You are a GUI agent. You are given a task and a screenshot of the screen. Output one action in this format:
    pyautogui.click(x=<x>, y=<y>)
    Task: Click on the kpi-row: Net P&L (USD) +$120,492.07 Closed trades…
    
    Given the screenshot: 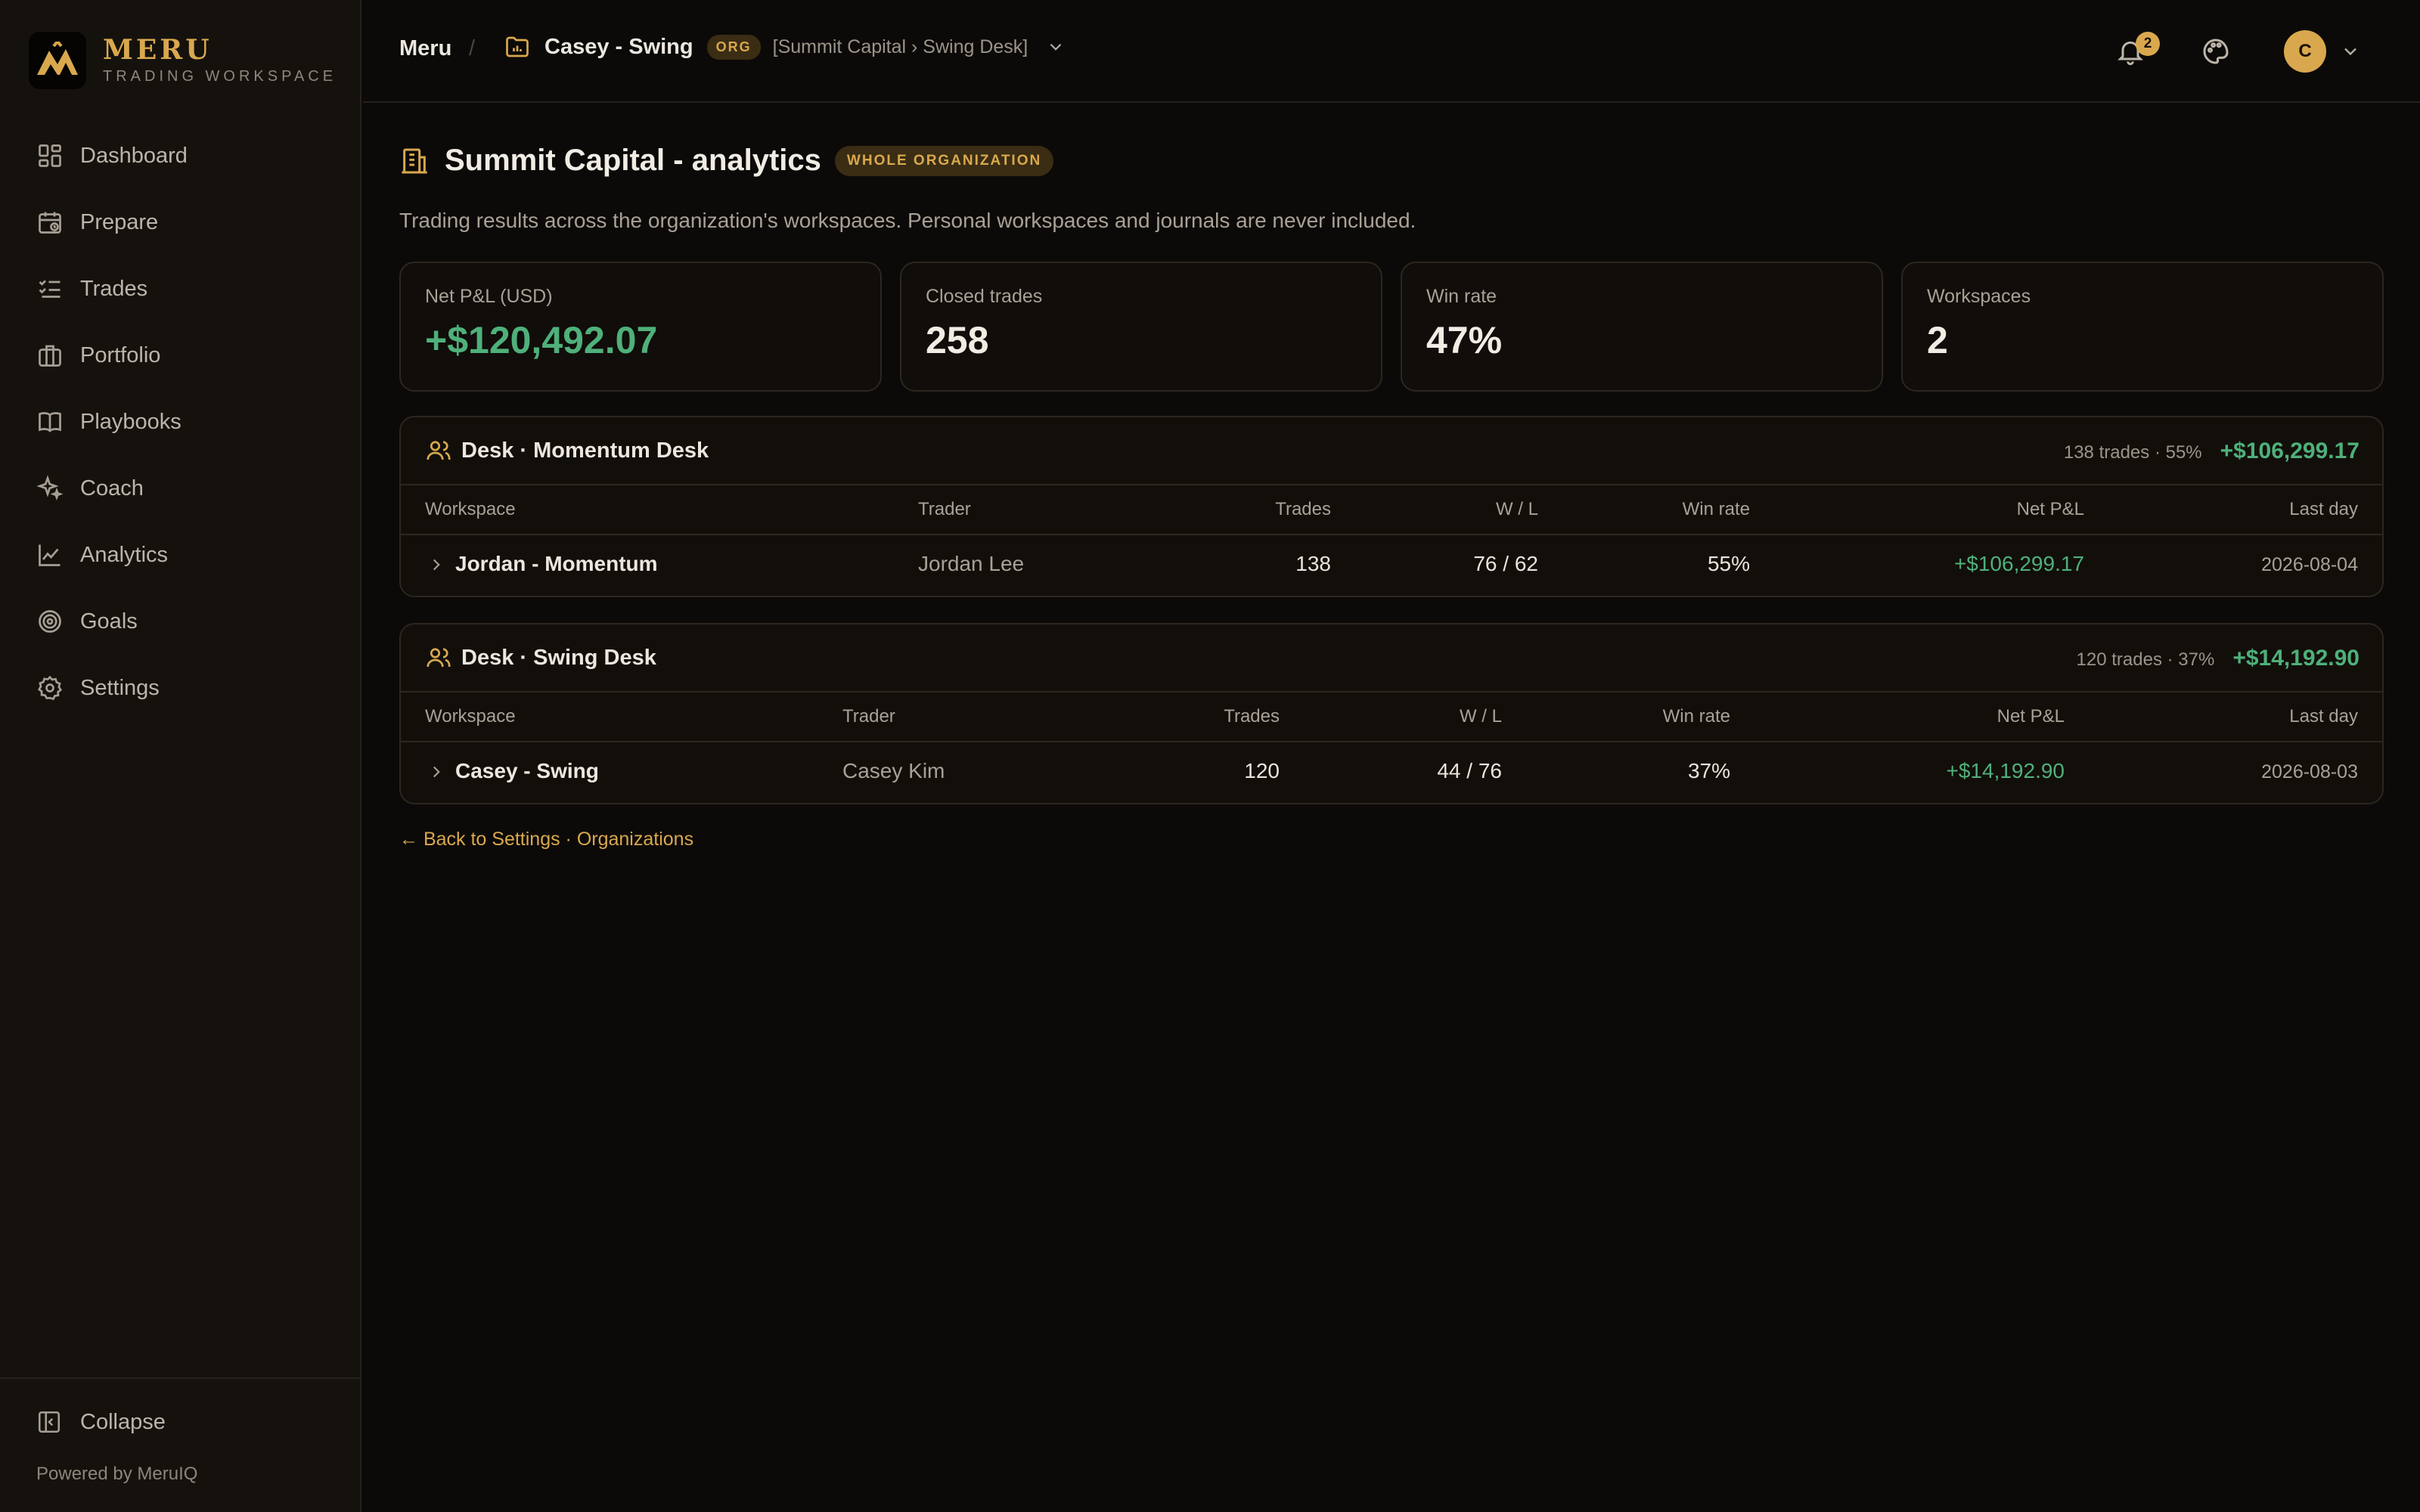 What is the action you would take?
    pyautogui.click(x=1391, y=327)
    